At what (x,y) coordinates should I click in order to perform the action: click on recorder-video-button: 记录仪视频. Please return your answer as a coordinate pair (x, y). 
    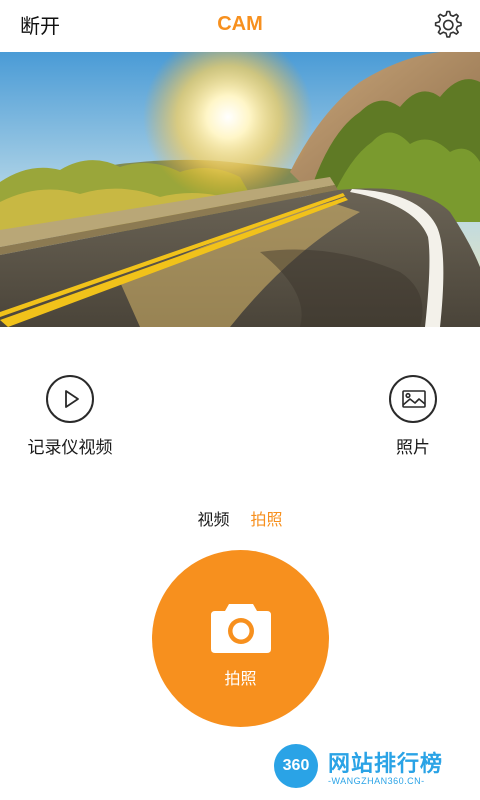
    Looking at the image, I should click on (70, 416).